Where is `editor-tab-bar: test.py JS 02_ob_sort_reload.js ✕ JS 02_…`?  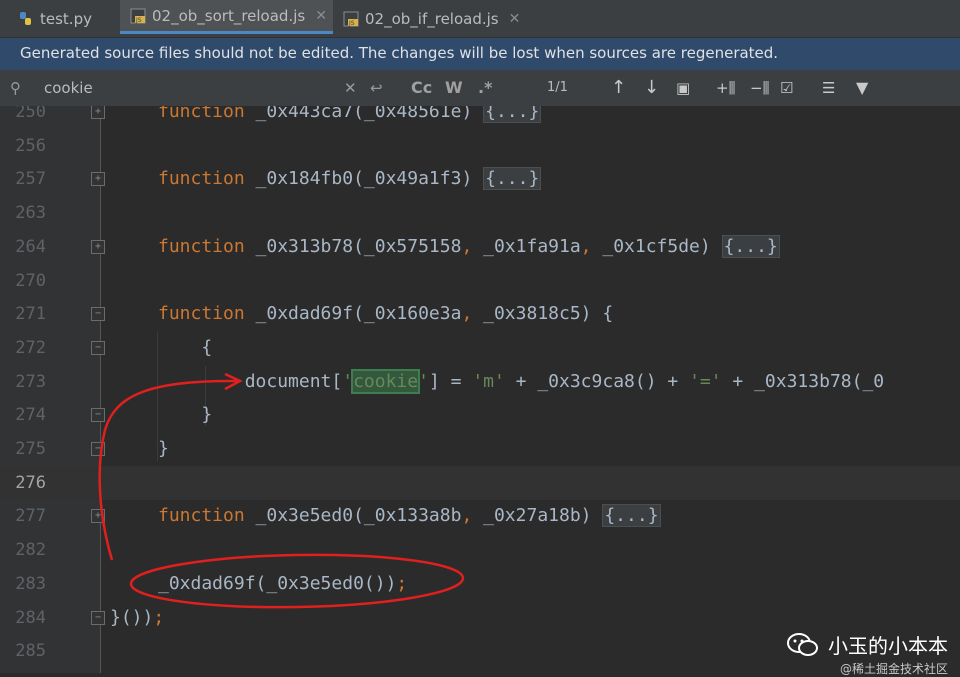 editor-tab-bar: test.py JS 02_ob_sort_reload.js ✕ JS 02_… is located at coordinates (480, 19).